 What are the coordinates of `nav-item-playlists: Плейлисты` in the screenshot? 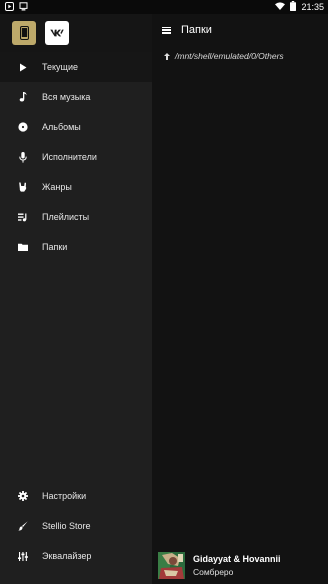 It's located at (76, 217).